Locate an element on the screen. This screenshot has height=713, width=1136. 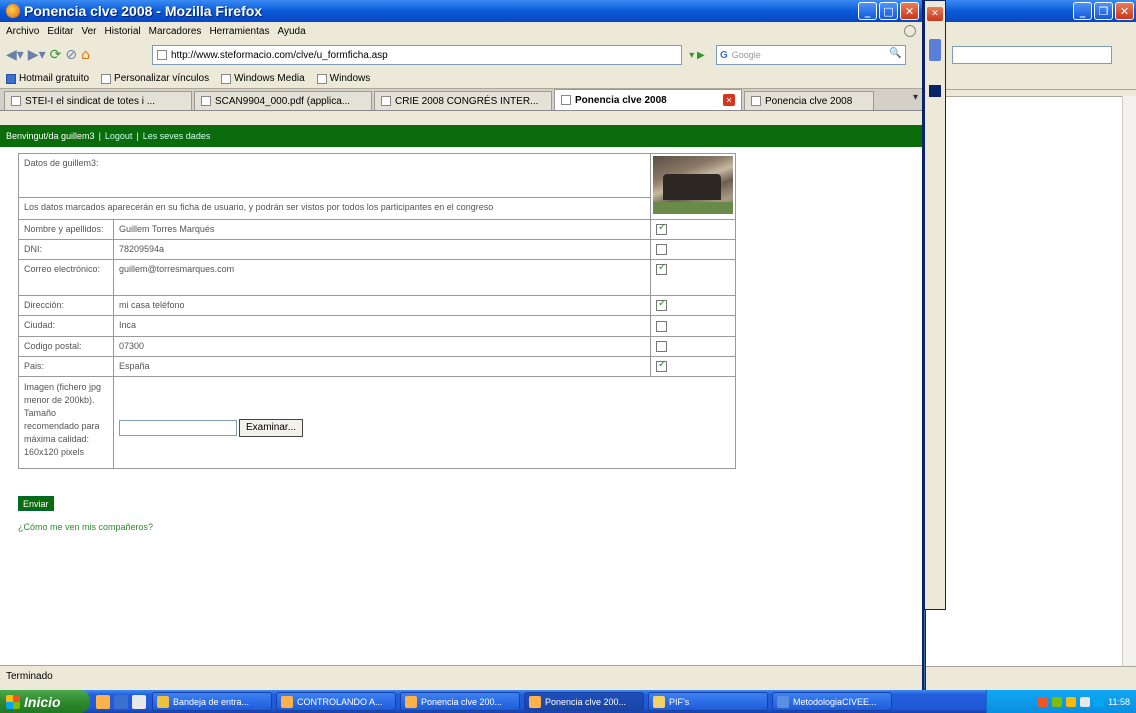
search-icon: 🔍 is located at coordinates (896, 55).